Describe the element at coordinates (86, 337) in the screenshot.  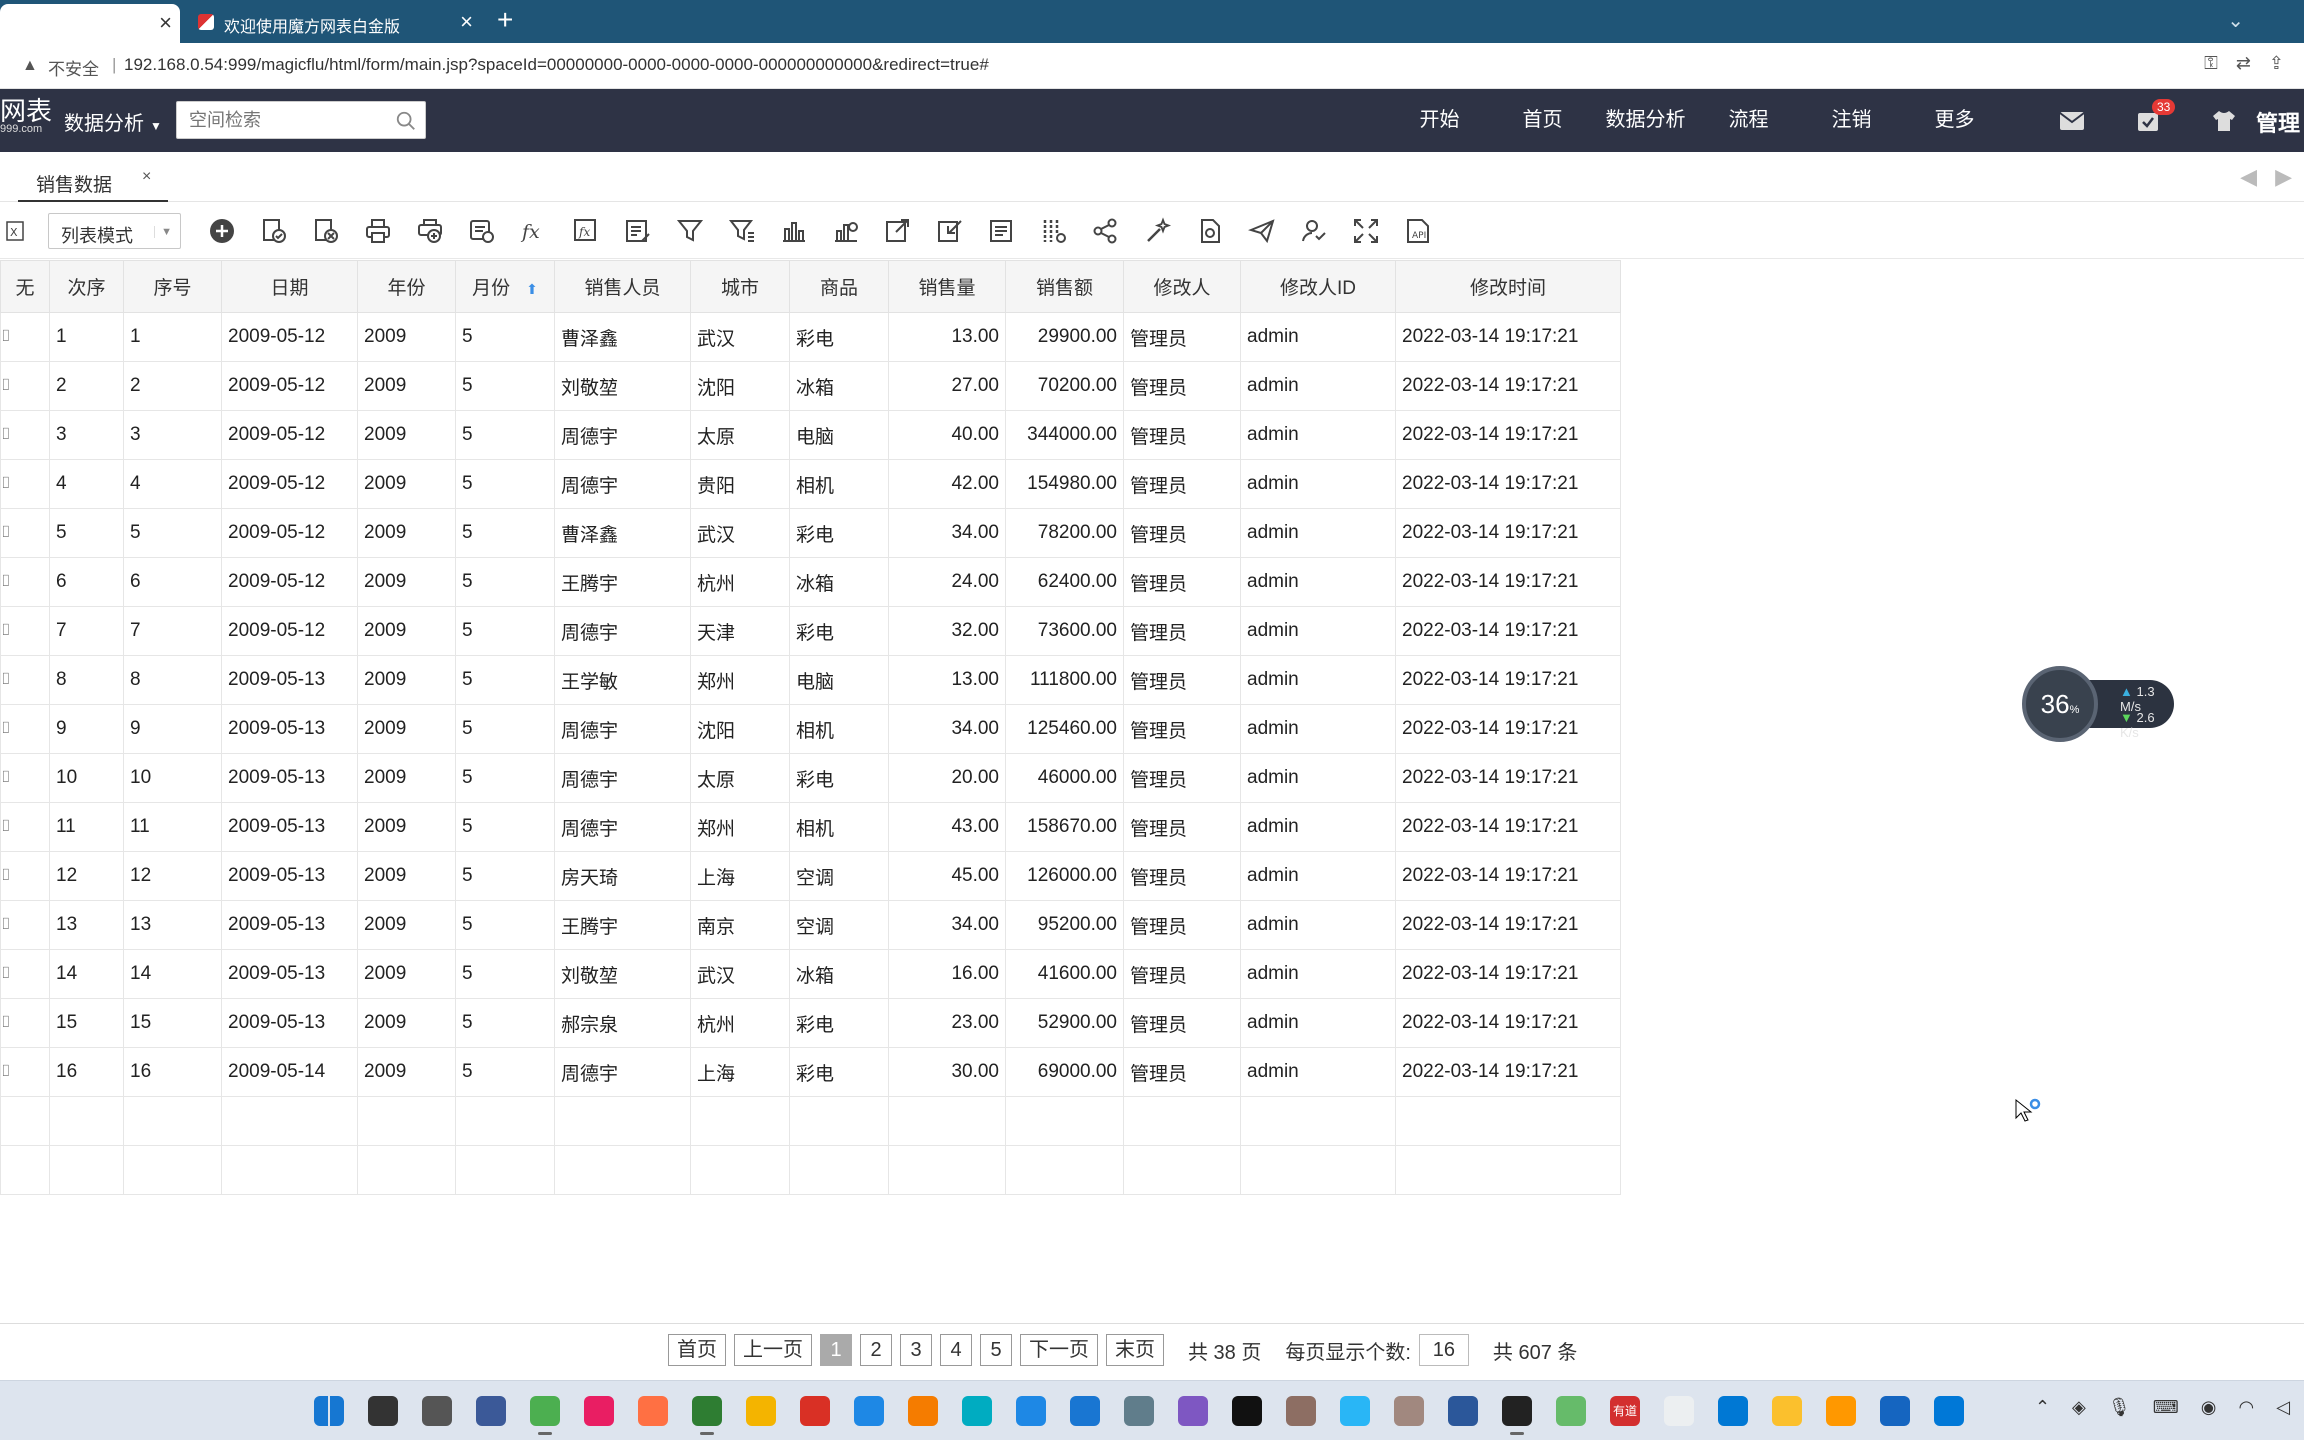
I see `cell-order: 1` at that location.